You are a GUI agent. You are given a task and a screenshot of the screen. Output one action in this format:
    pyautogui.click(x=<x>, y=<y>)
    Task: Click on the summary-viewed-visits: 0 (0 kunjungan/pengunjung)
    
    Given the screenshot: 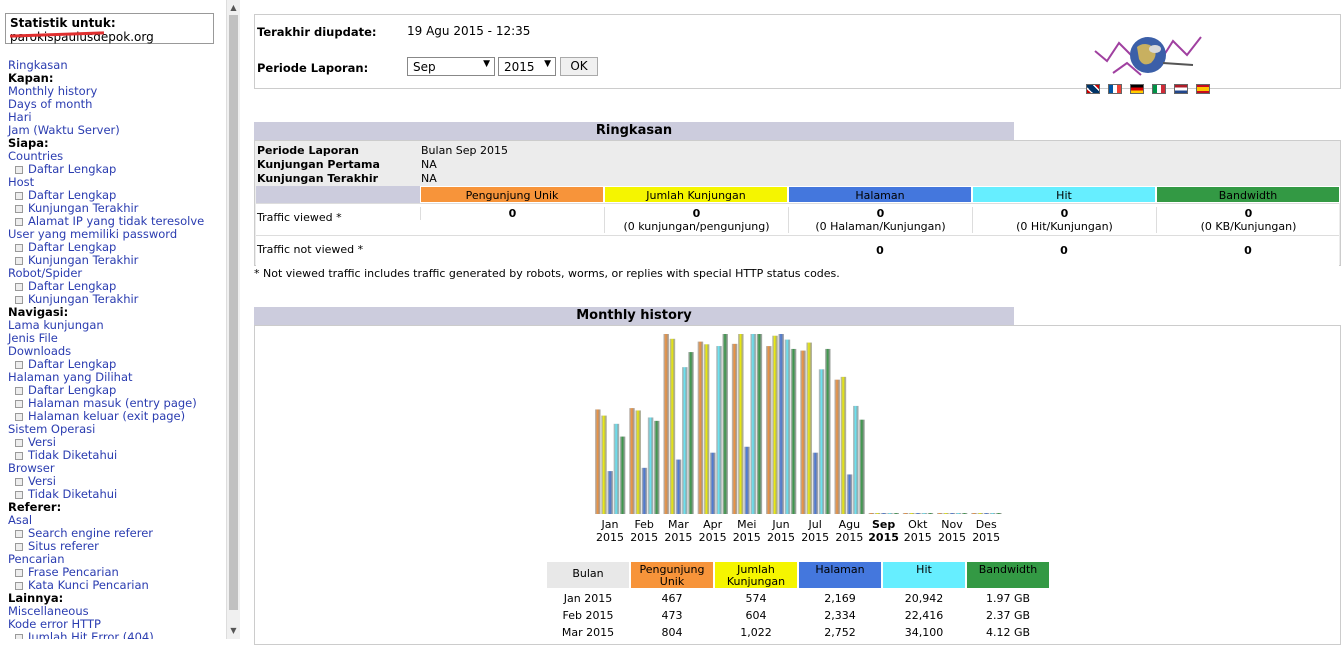 What is the action you would take?
    pyautogui.click(x=696, y=220)
    